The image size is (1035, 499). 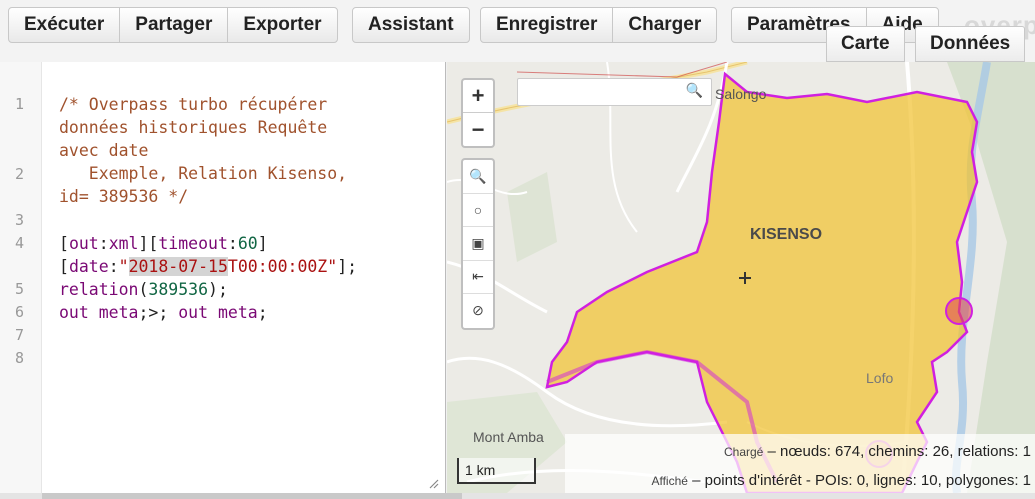 What do you see at coordinates (741, 94) in the screenshot?
I see `map-label-salongo: Salongo` at bounding box center [741, 94].